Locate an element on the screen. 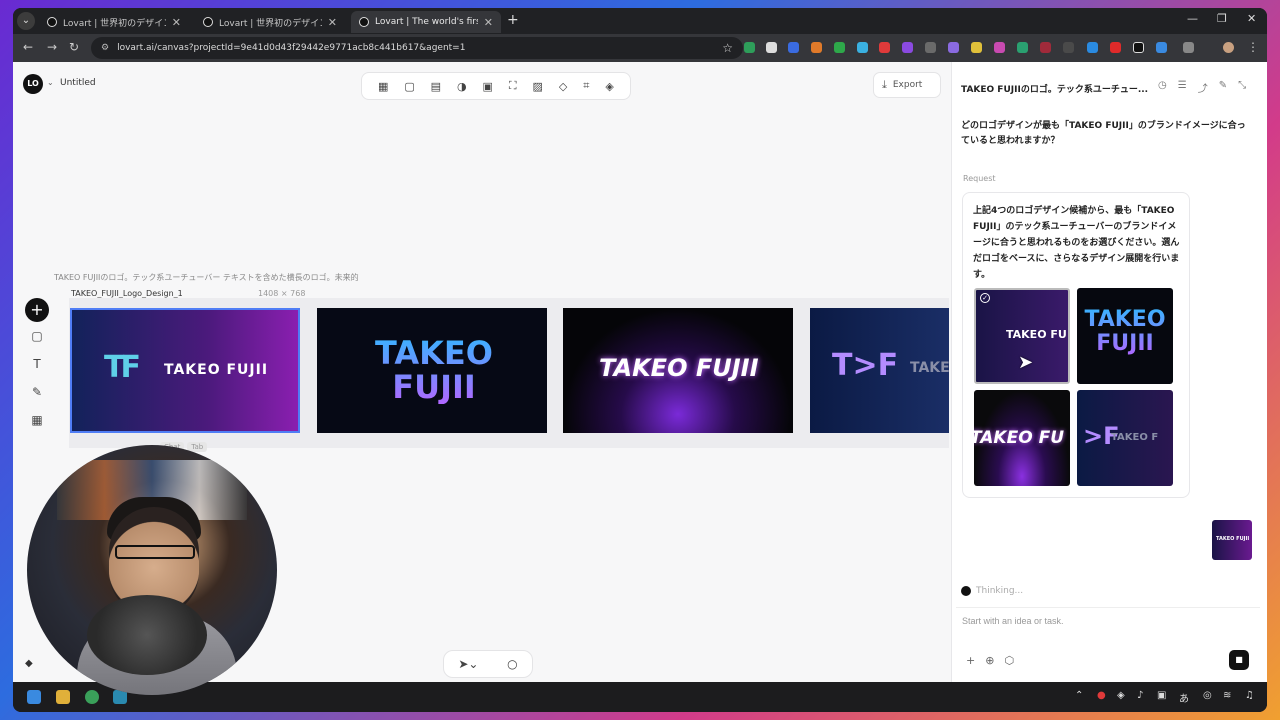 This screenshot has width=1280, height=720. tray-app-icon: ◎ is located at coordinates (1207, 695).